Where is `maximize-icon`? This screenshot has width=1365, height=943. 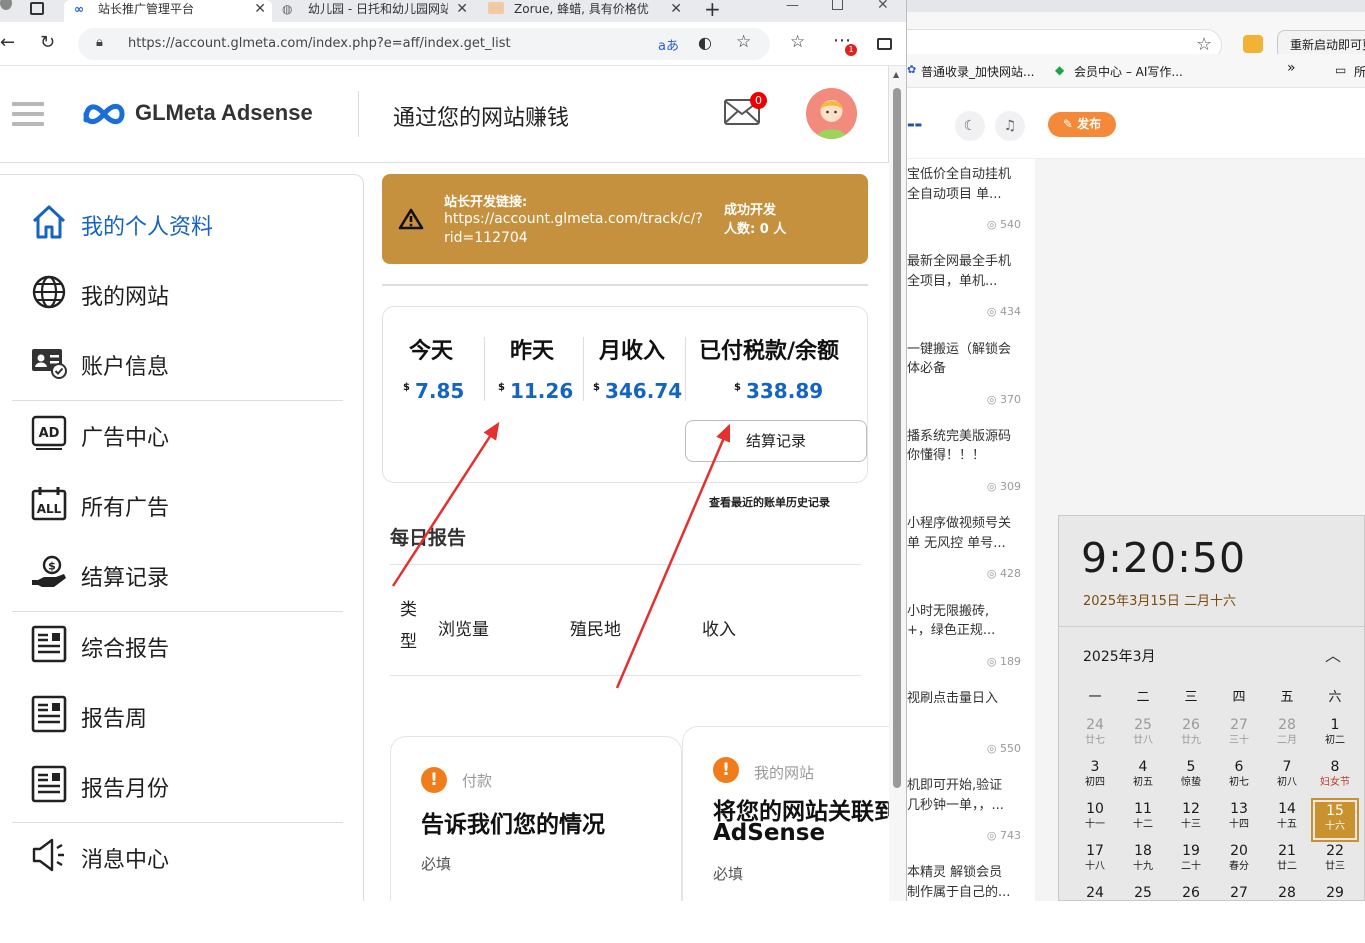
maximize-icon is located at coordinates (837, 5).